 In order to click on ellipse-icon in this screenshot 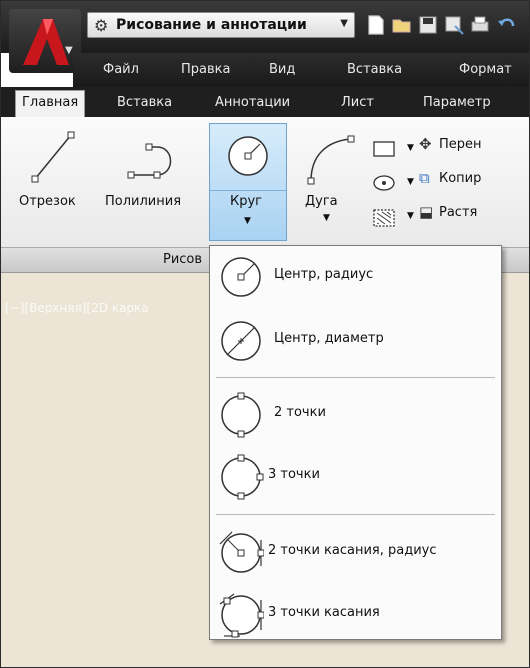, I will do `click(384, 183)`.